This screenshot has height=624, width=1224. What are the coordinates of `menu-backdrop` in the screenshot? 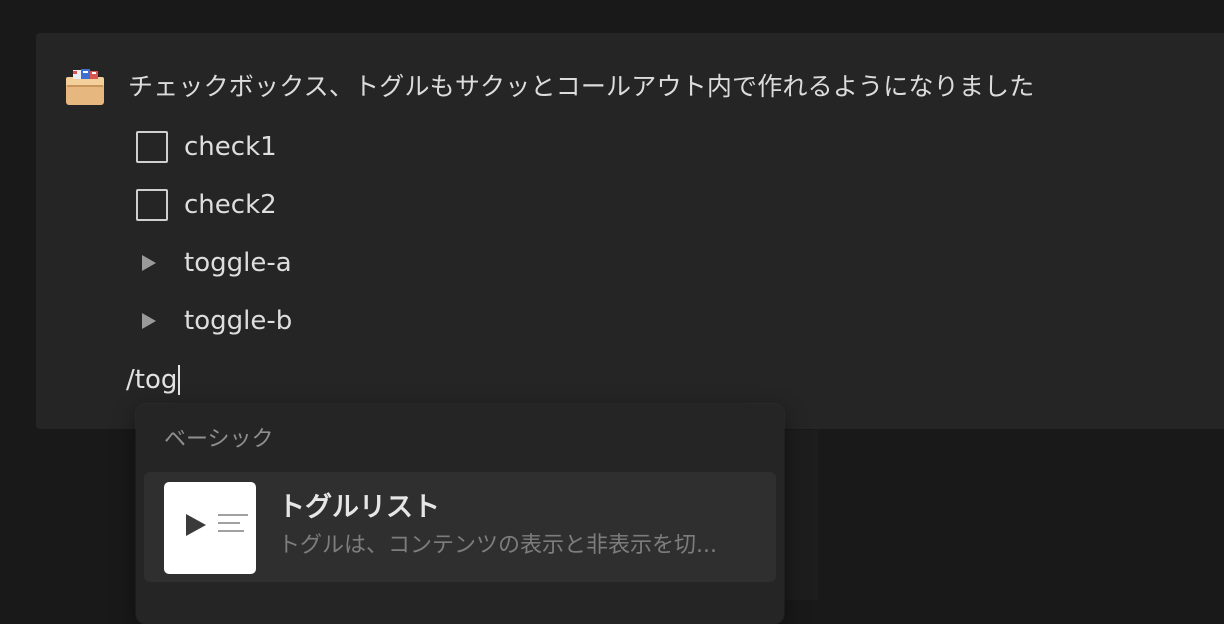 It's located at (801, 515).